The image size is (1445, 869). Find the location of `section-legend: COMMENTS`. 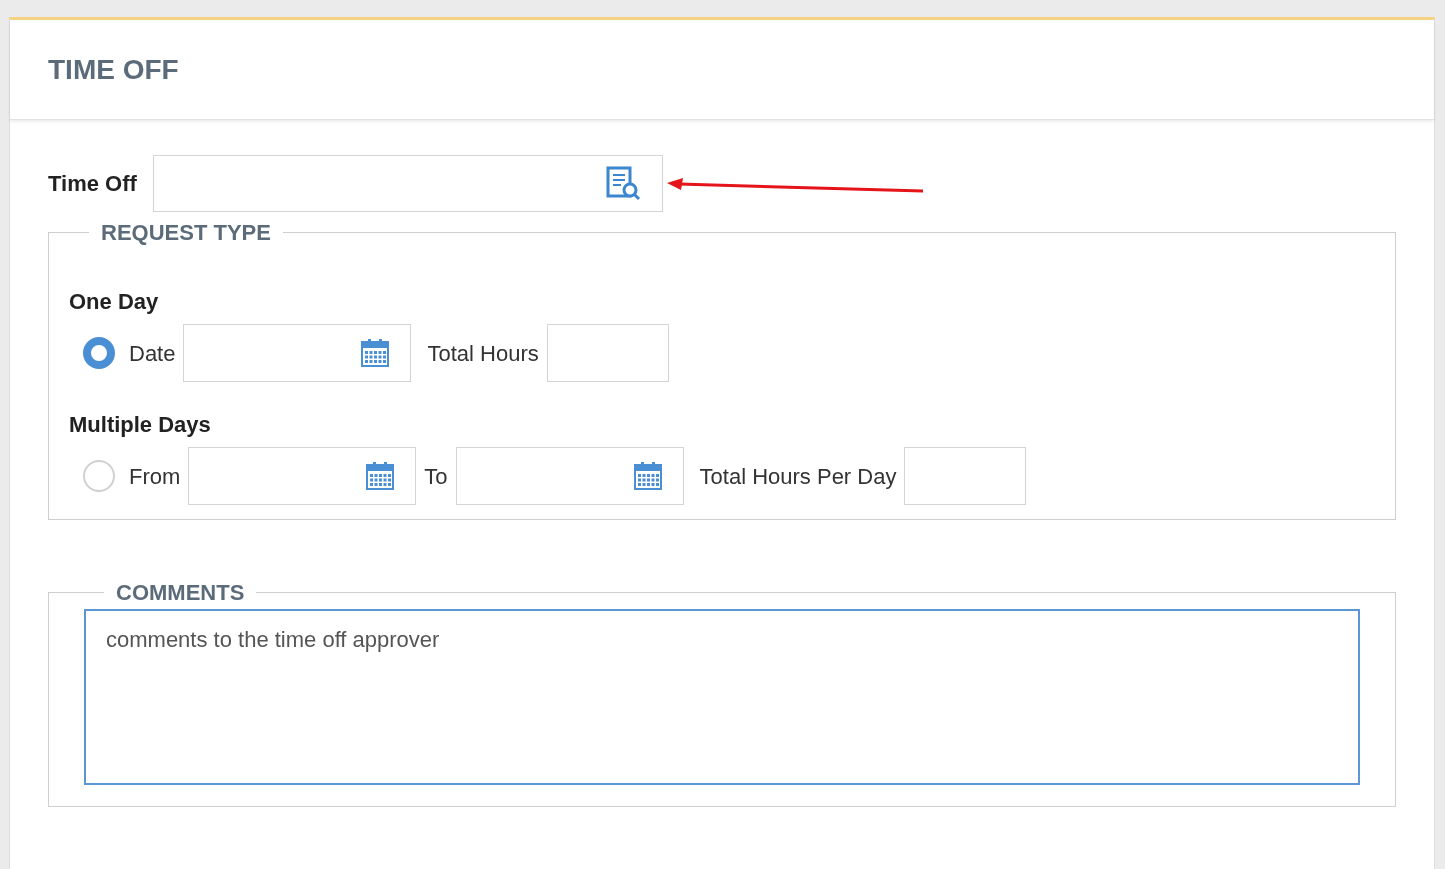

section-legend: COMMENTS is located at coordinates (180, 592).